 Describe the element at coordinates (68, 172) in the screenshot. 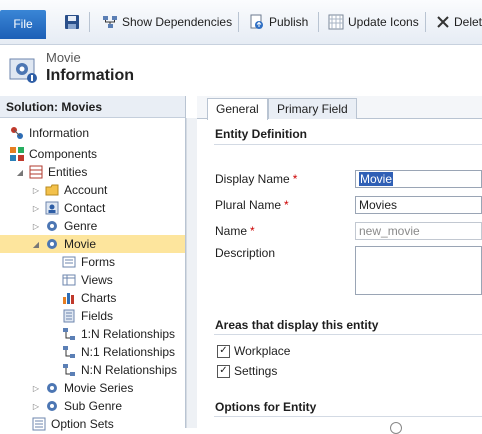

I see `nav-item-label: Entities` at that location.